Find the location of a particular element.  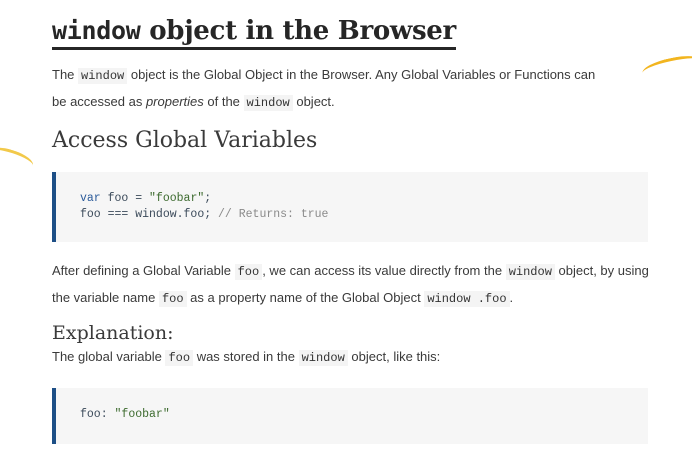

explain-text: object, like this: is located at coordinates (394, 356).